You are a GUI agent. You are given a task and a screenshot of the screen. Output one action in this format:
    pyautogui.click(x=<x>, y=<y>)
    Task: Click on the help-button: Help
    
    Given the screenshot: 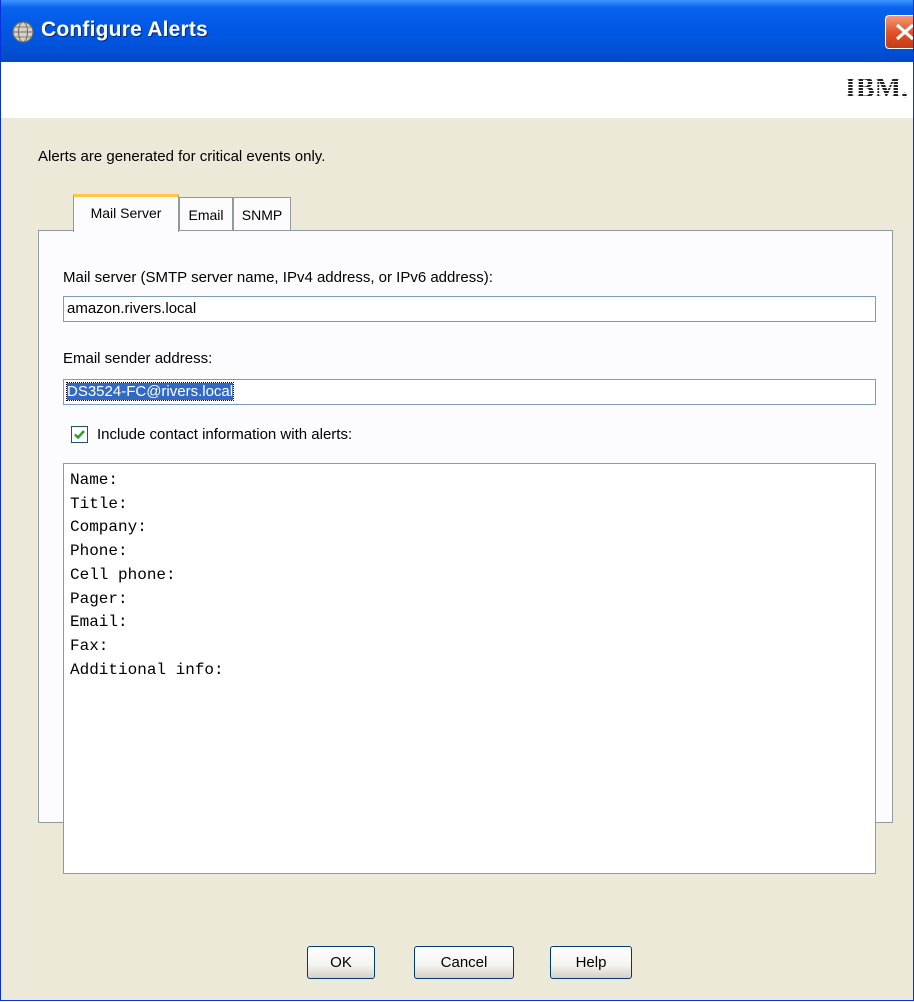 What is the action you would take?
    pyautogui.click(x=591, y=962)
    